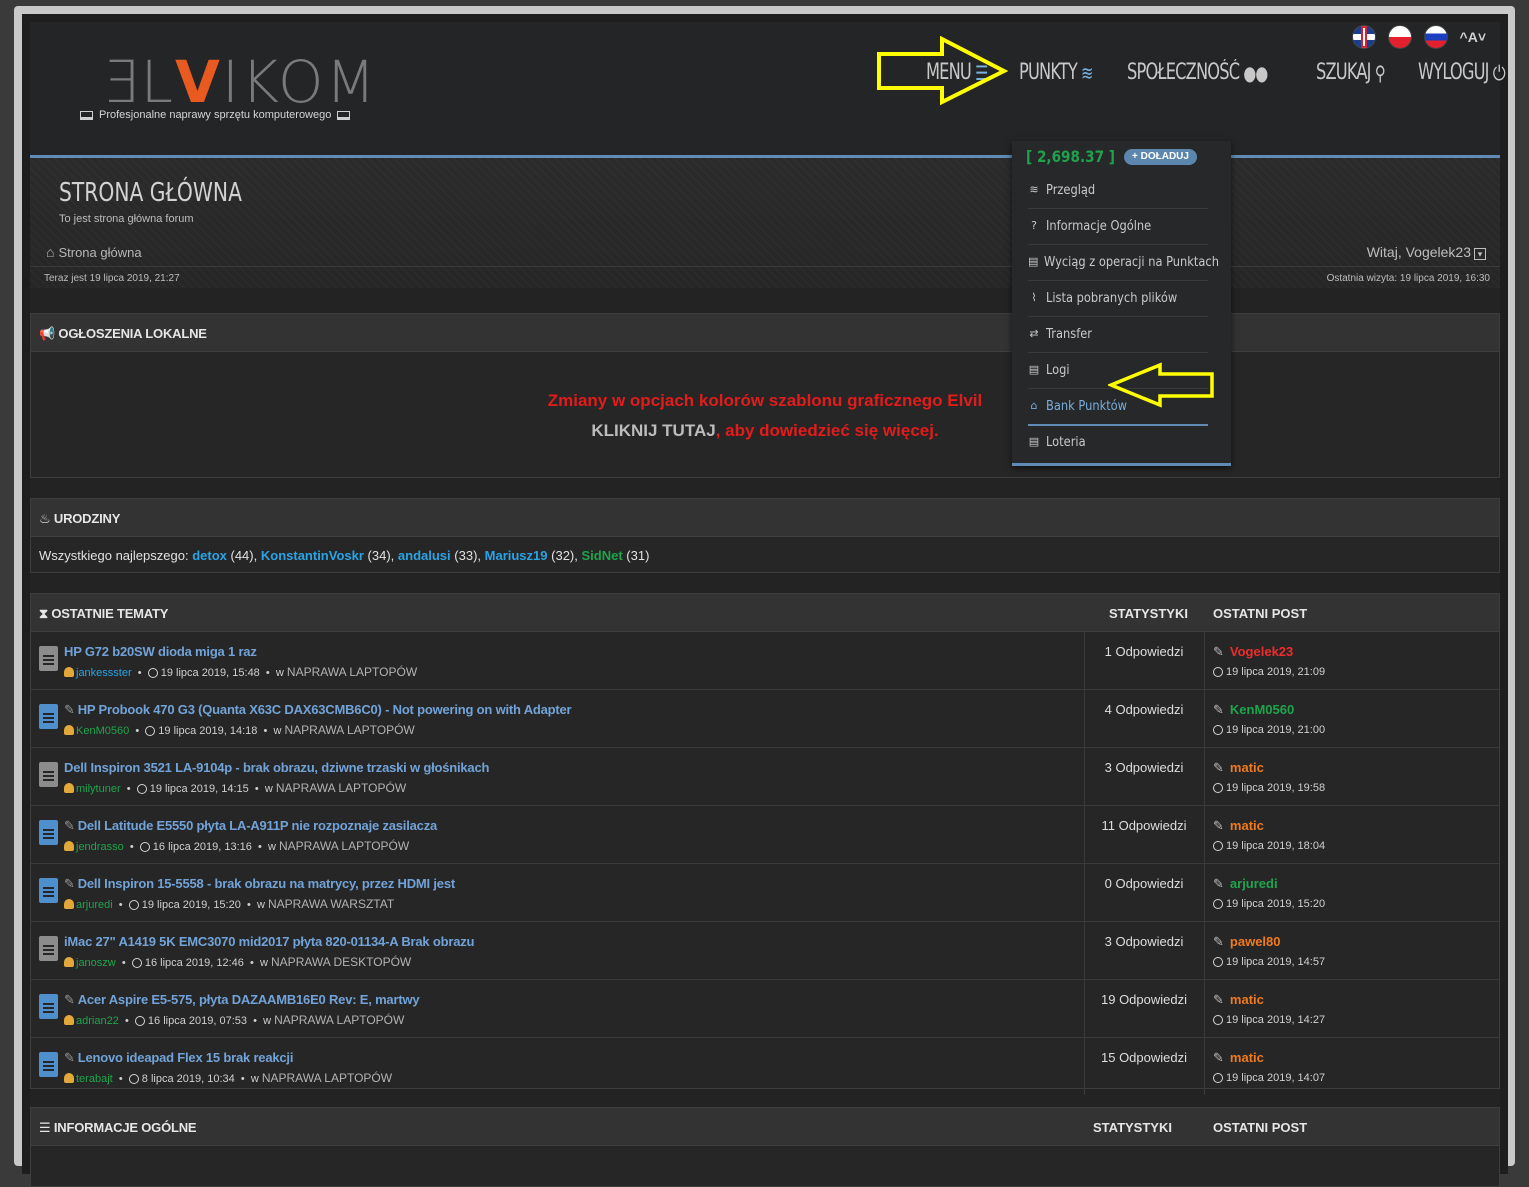 The height and width of the screenshot is (1187, 1529). Describe the element at coordinates (197, 1021) in the screenshot. I see `topic-date: 16 lipca 2019, 07:53` at that location.